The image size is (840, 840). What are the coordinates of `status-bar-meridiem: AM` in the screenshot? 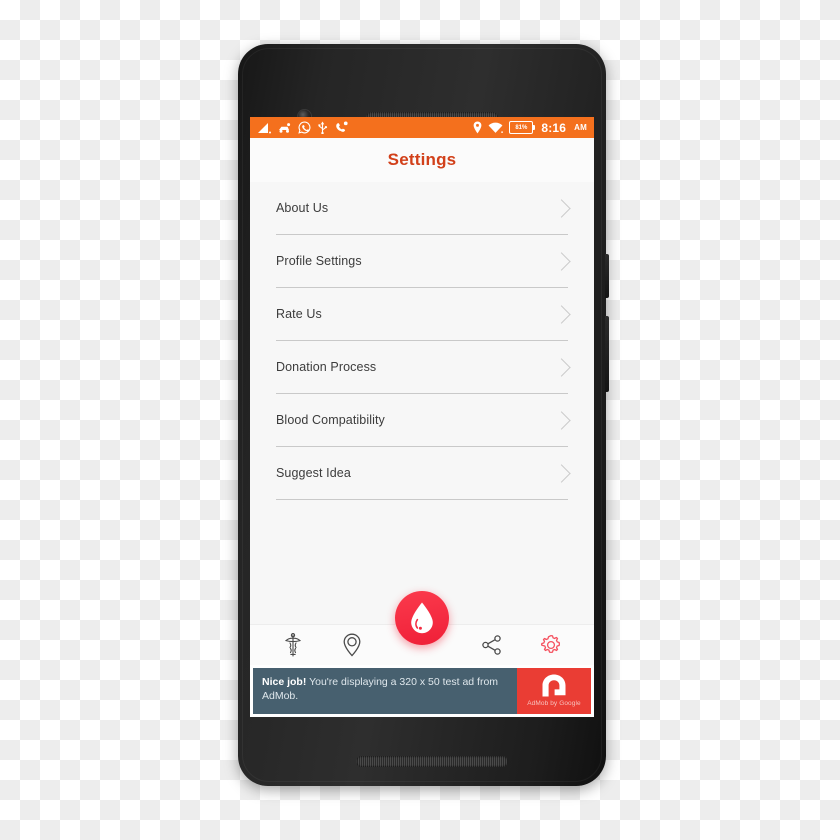 It's located at (580, 127).